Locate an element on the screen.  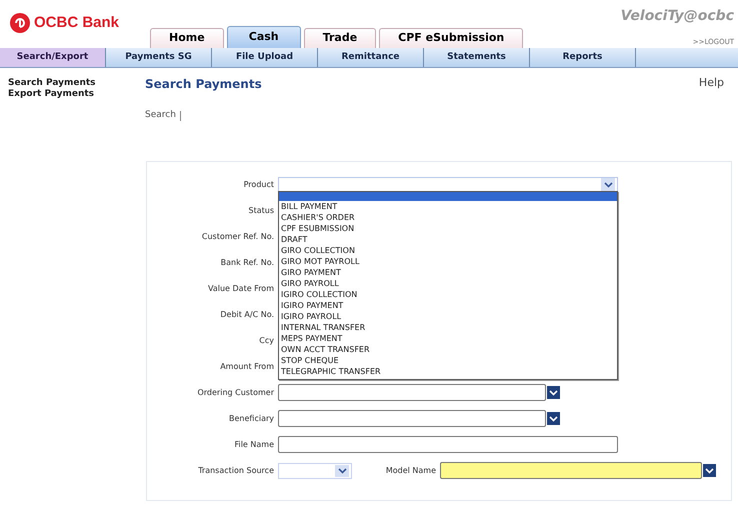
subnav-tab: Reports is located at coordinates (583, 57).